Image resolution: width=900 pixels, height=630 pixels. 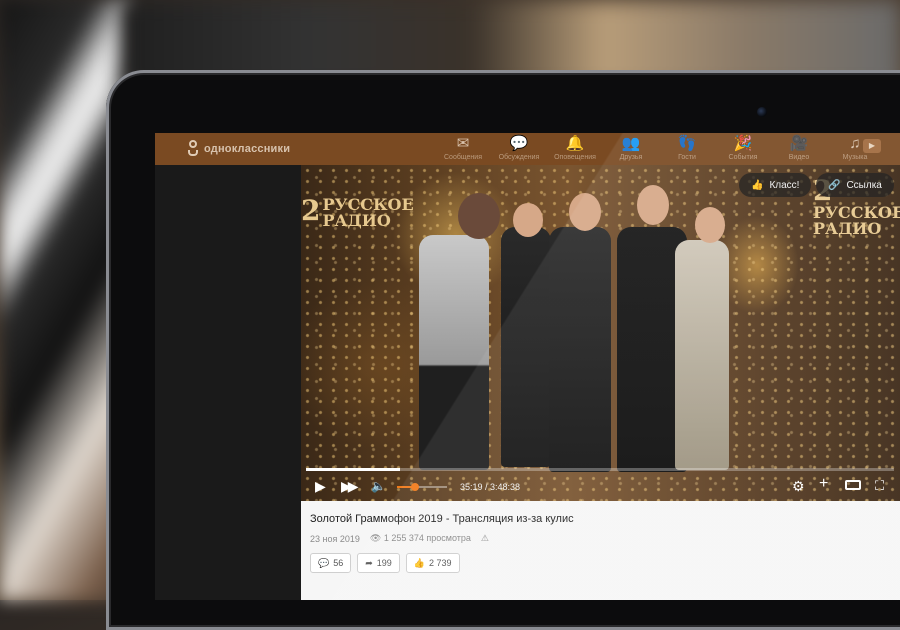 What do you see at coordinates (454, 352) in the screenshot?
I see `person-silver-jacket` at bounding box center [454, 352].